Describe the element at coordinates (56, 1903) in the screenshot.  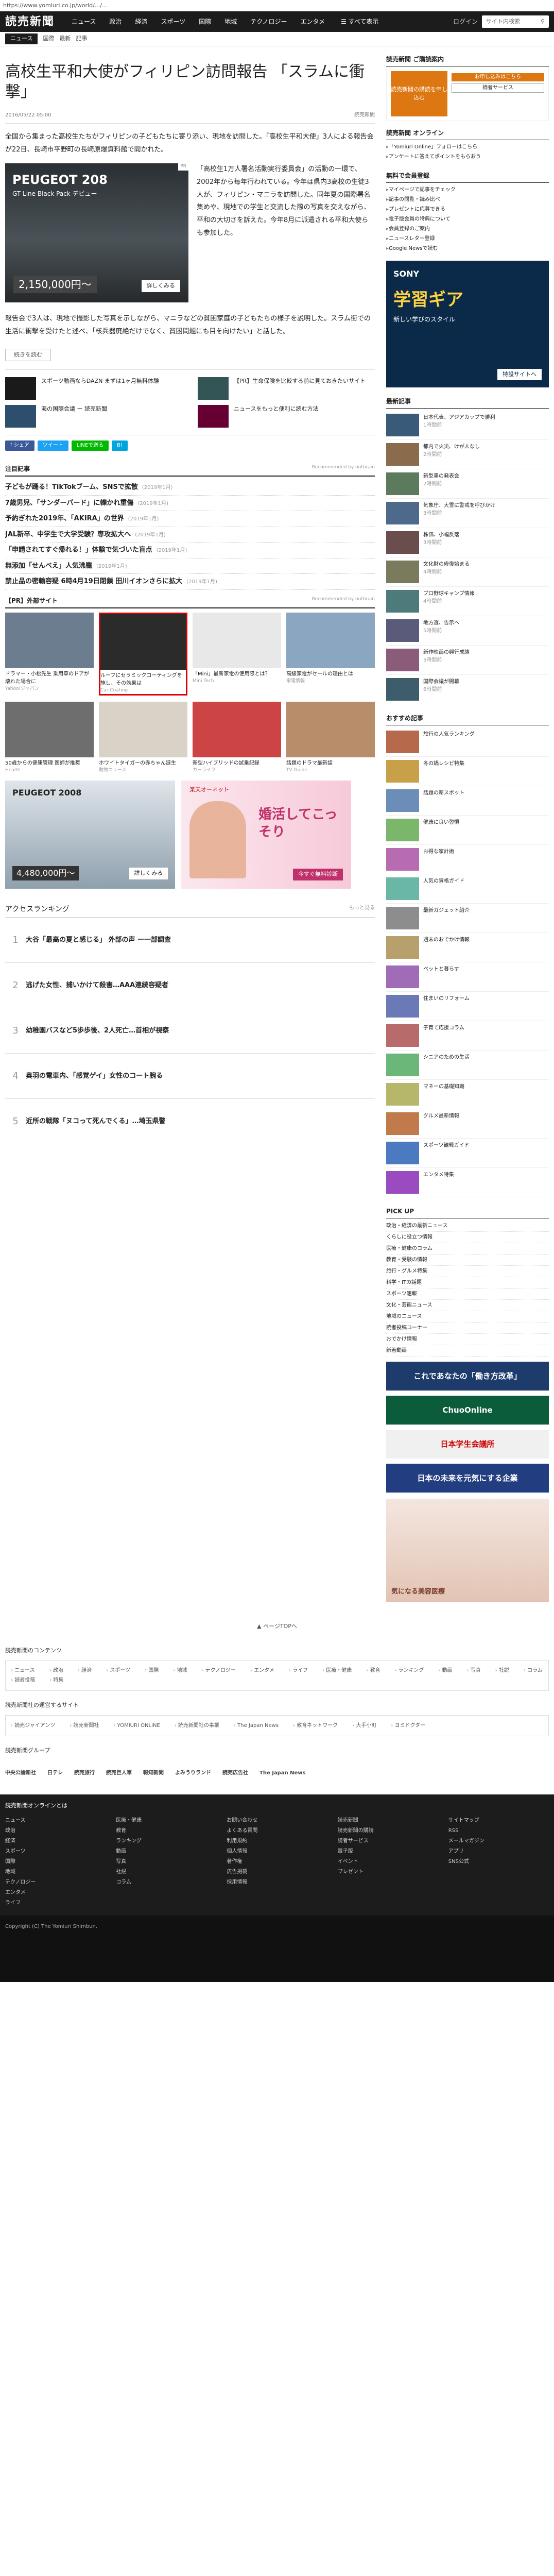
I see `dark-footer-link: ライフ` at that location.